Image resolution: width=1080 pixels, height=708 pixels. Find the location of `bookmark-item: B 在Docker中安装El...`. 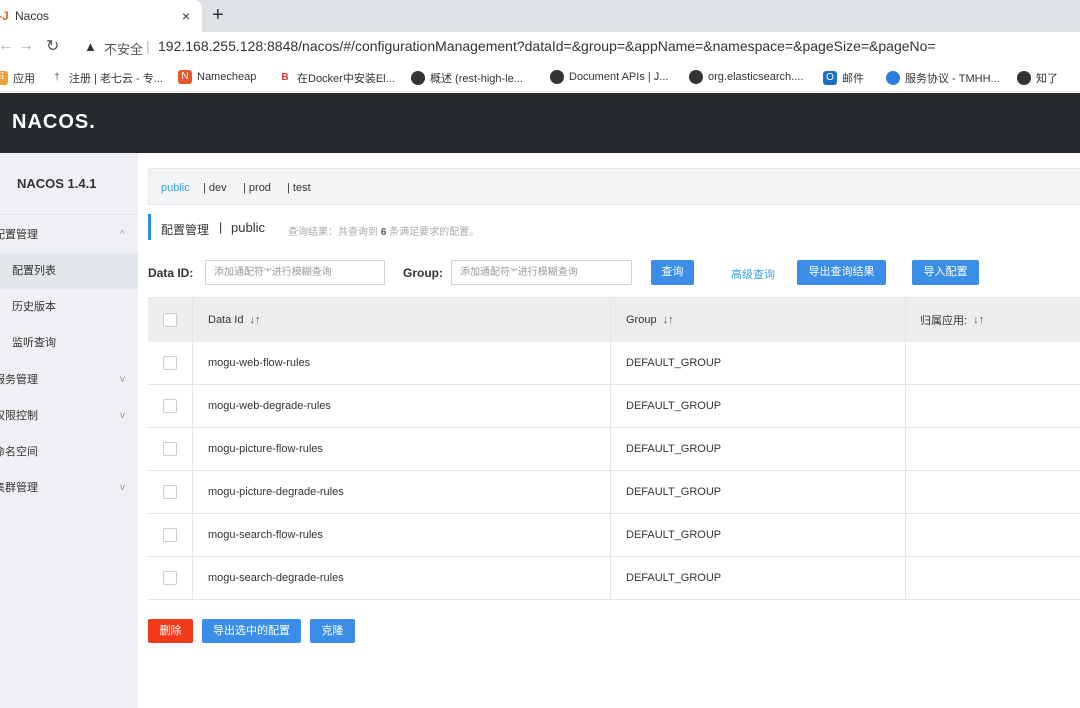

bookmark-item: B 在Docker中安装El... is located at coordinates (336, 78).